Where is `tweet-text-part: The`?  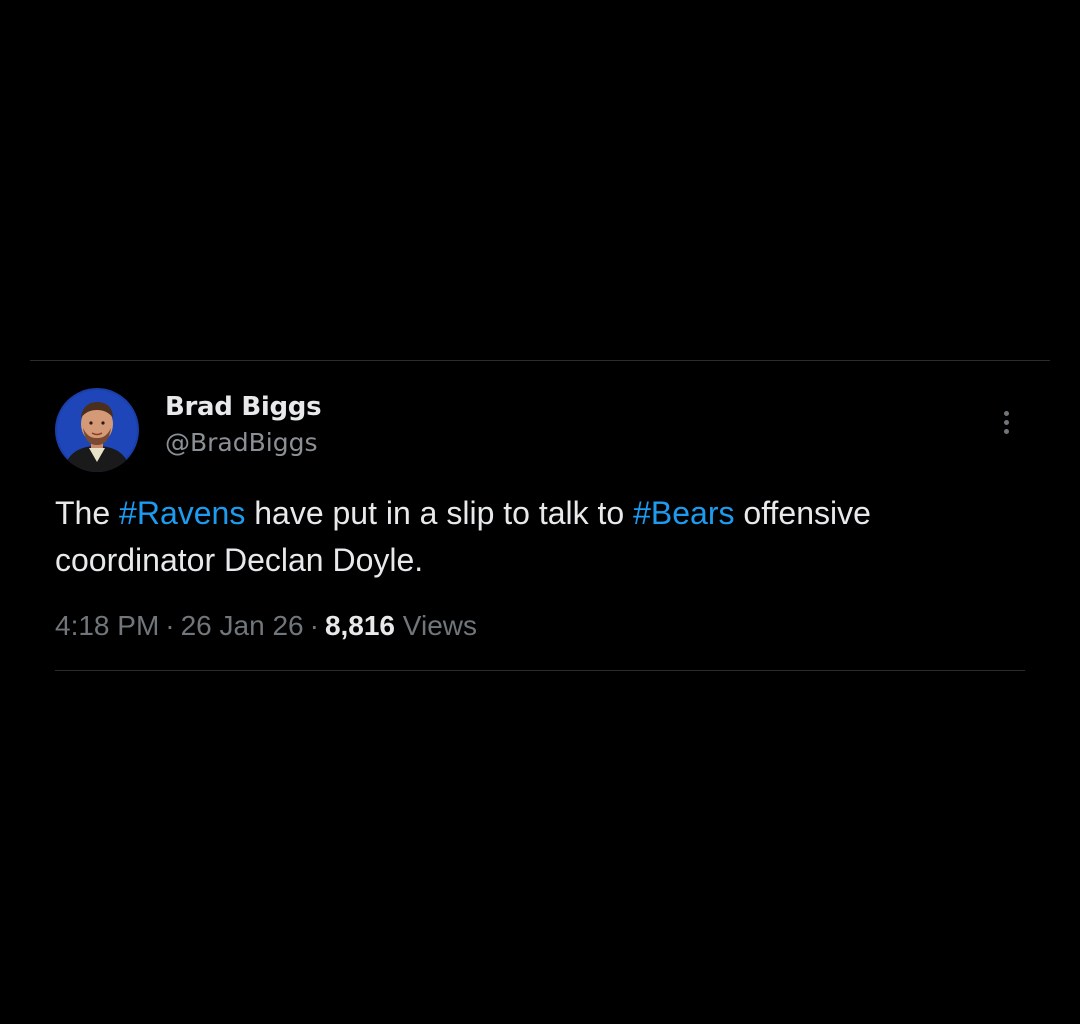
tweet-text-part: The is located at coordinates (87, 513).